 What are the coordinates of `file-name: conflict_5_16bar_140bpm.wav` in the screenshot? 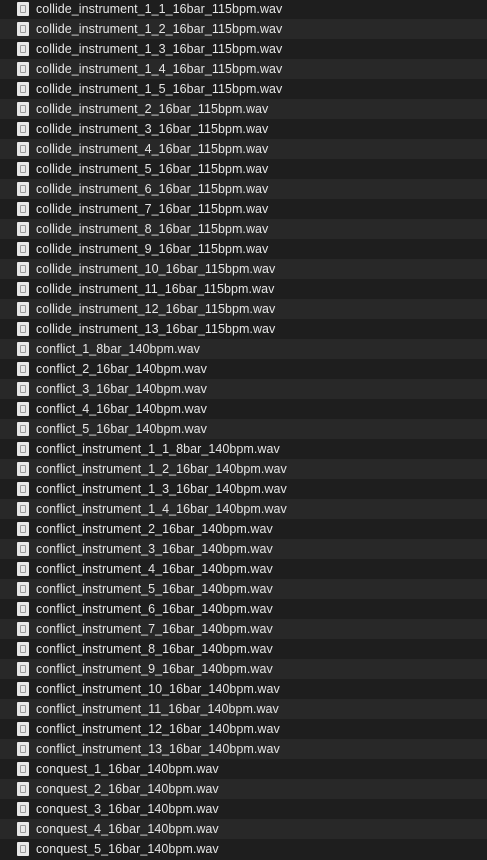 It's located at (121, 429).